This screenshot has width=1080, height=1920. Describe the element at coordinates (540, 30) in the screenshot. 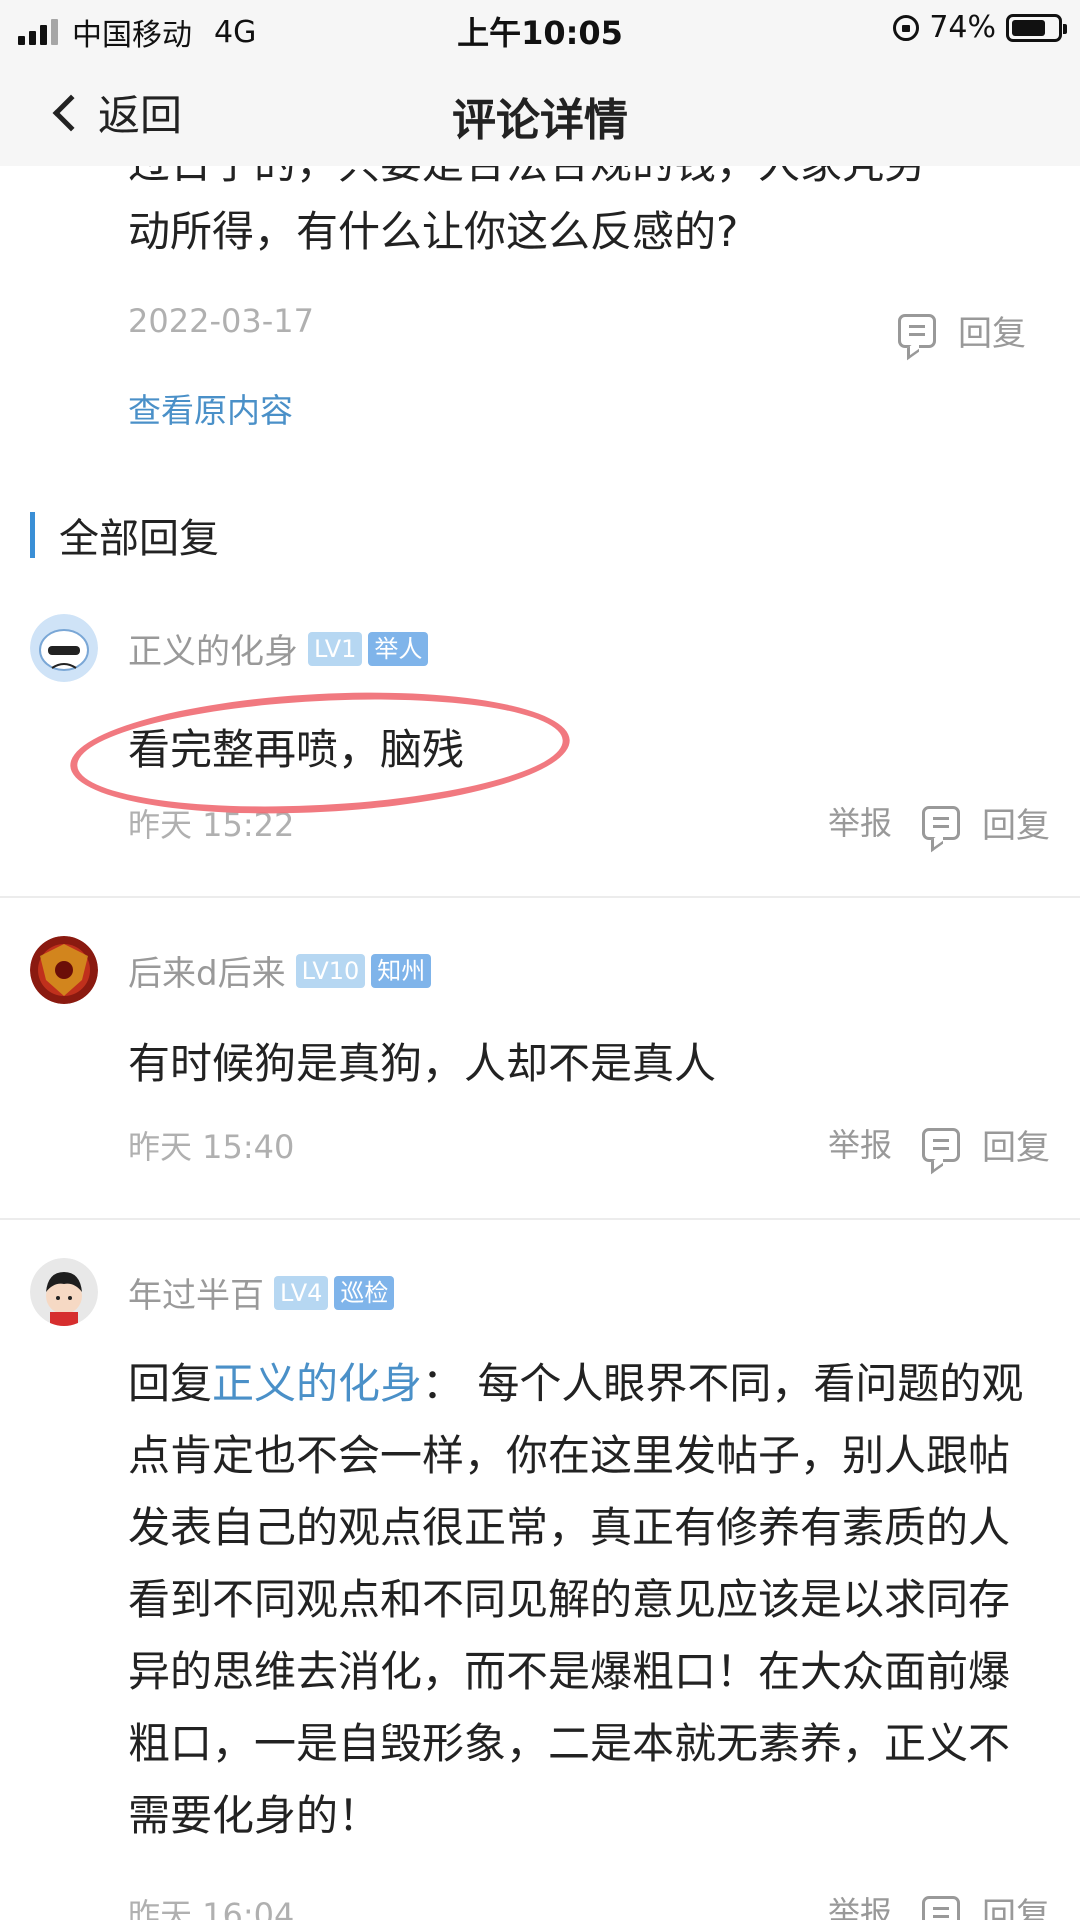

I see `status-bar: 中国移动 4G 上午10:05 74%` at that location.